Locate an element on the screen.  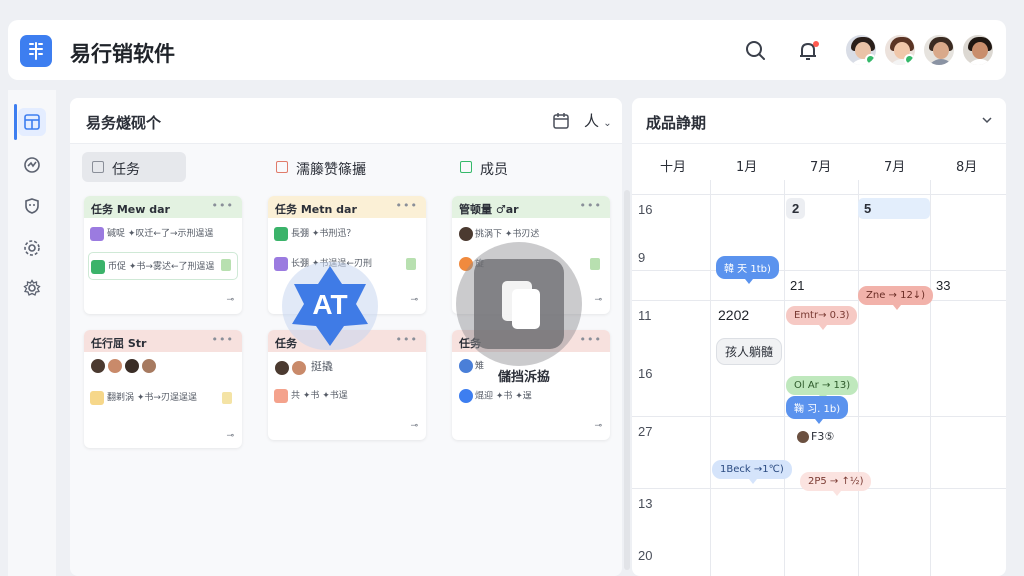
document-icon is located at coordinates (521, 305).